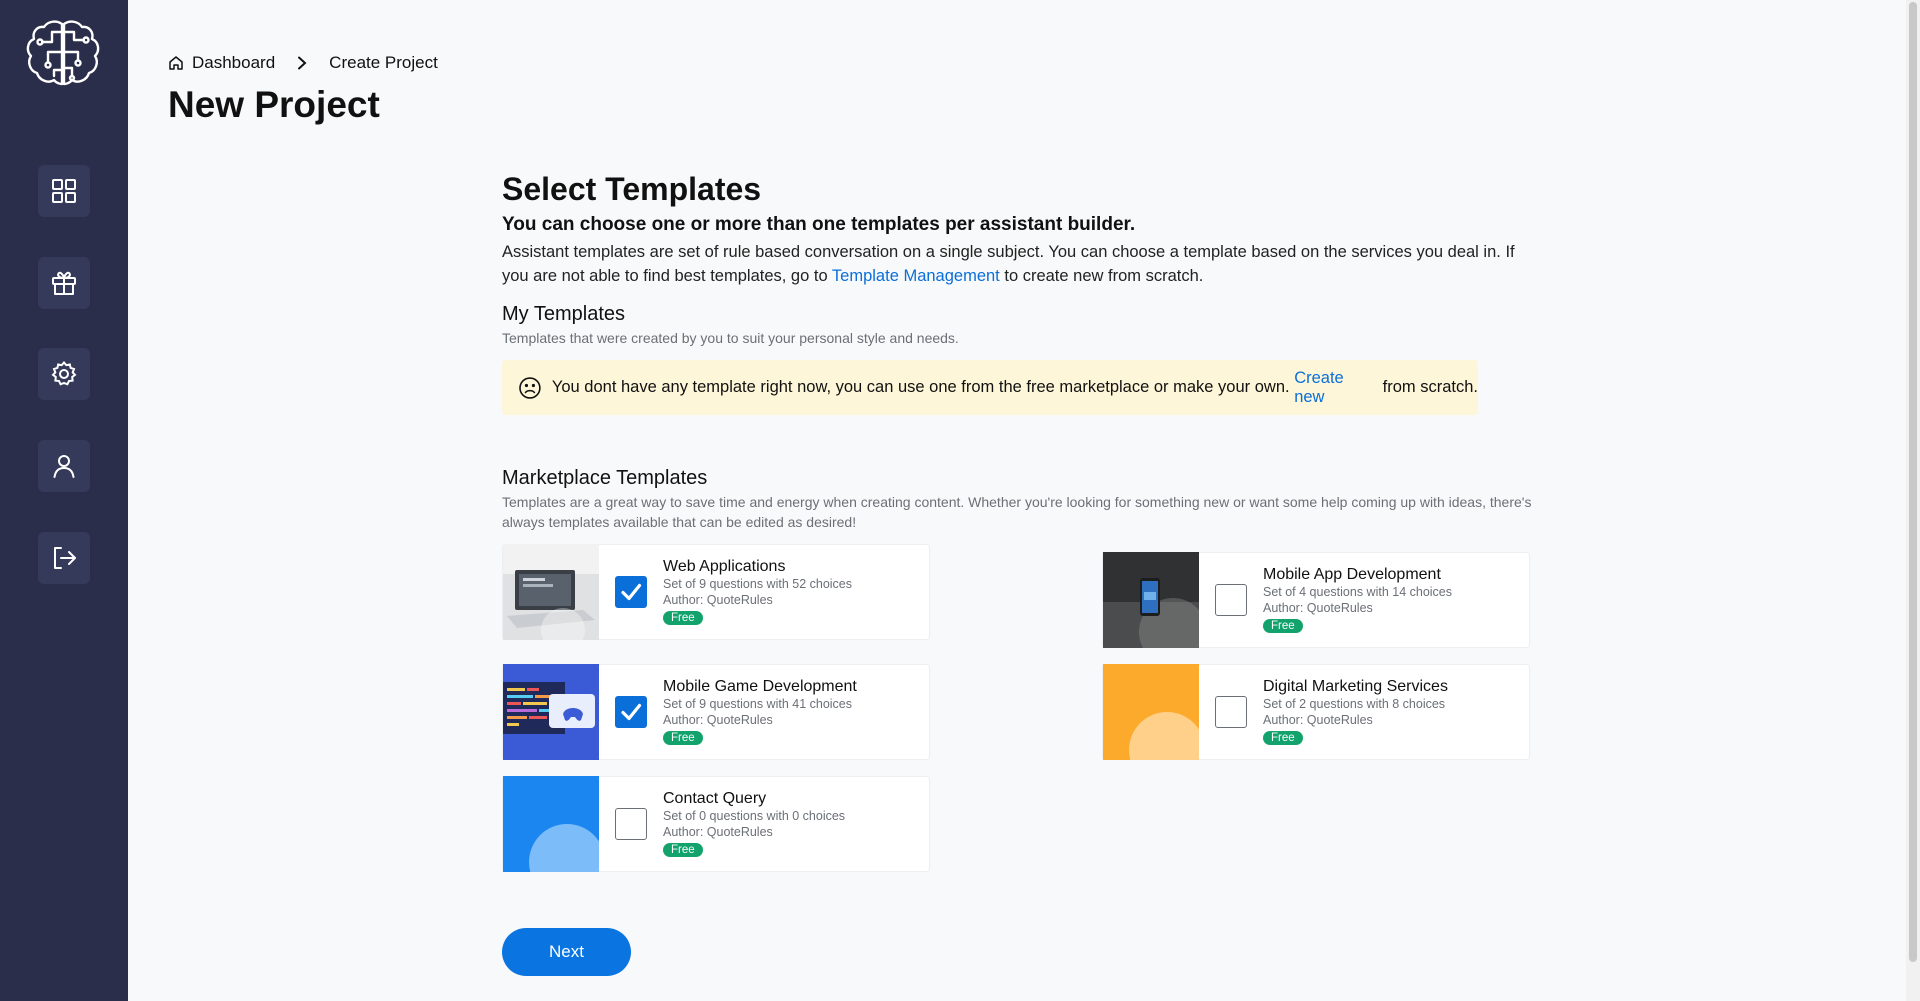  Describe the element at coordinates (1355, 686) in the screenshot. I see `card-title: Digital Marketing Services` at that location.